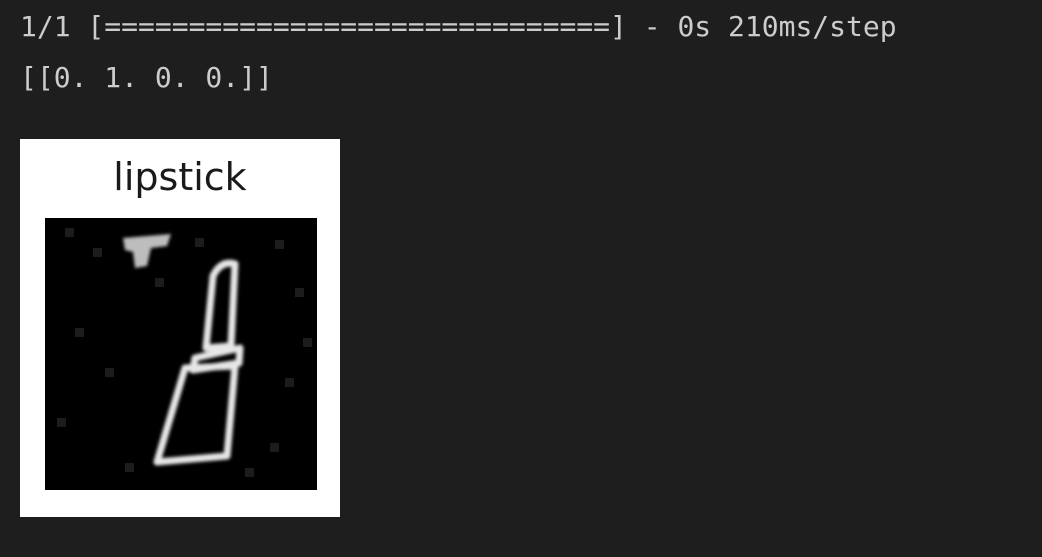 This screenshot has height=557, width=1042. I want to click on lipstick-sketch-icon, so click(181, 354).